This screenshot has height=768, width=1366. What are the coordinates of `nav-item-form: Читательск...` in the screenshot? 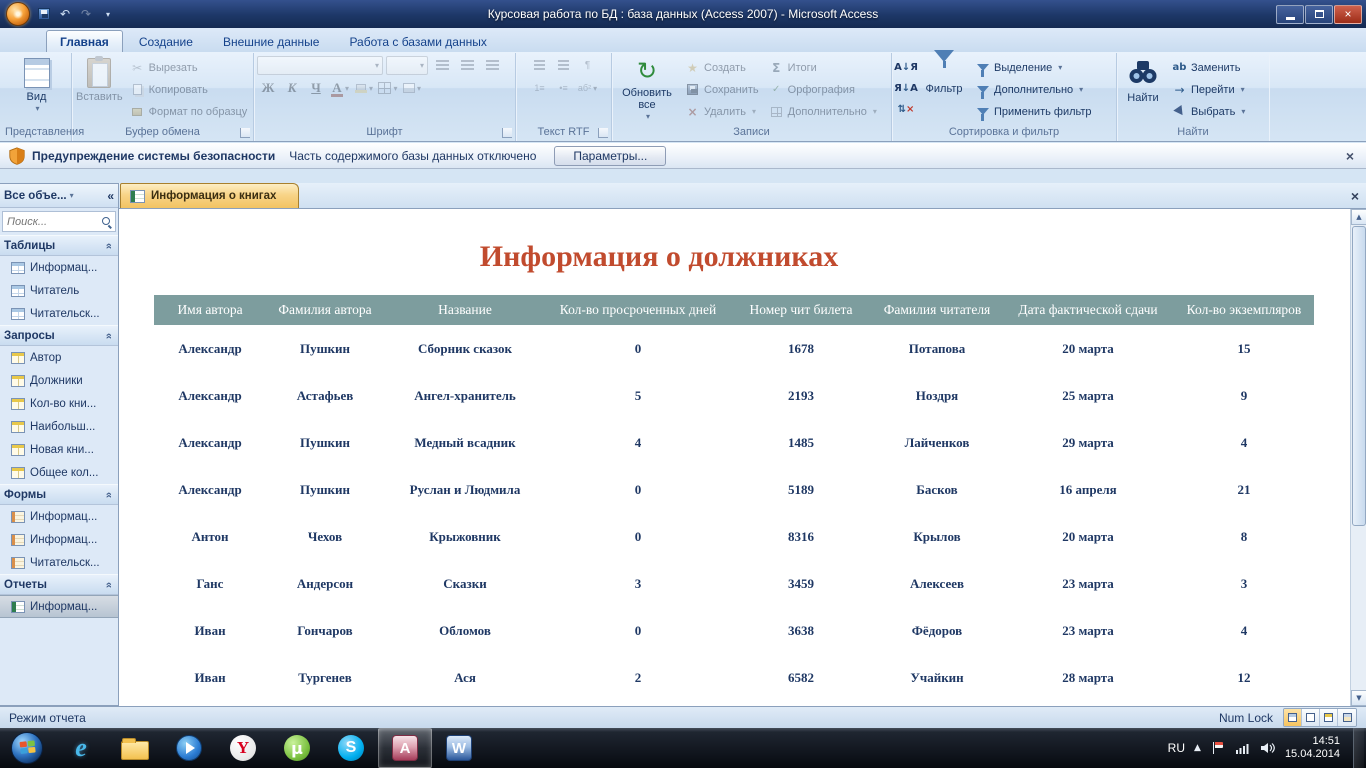 It's located at (59, 562).